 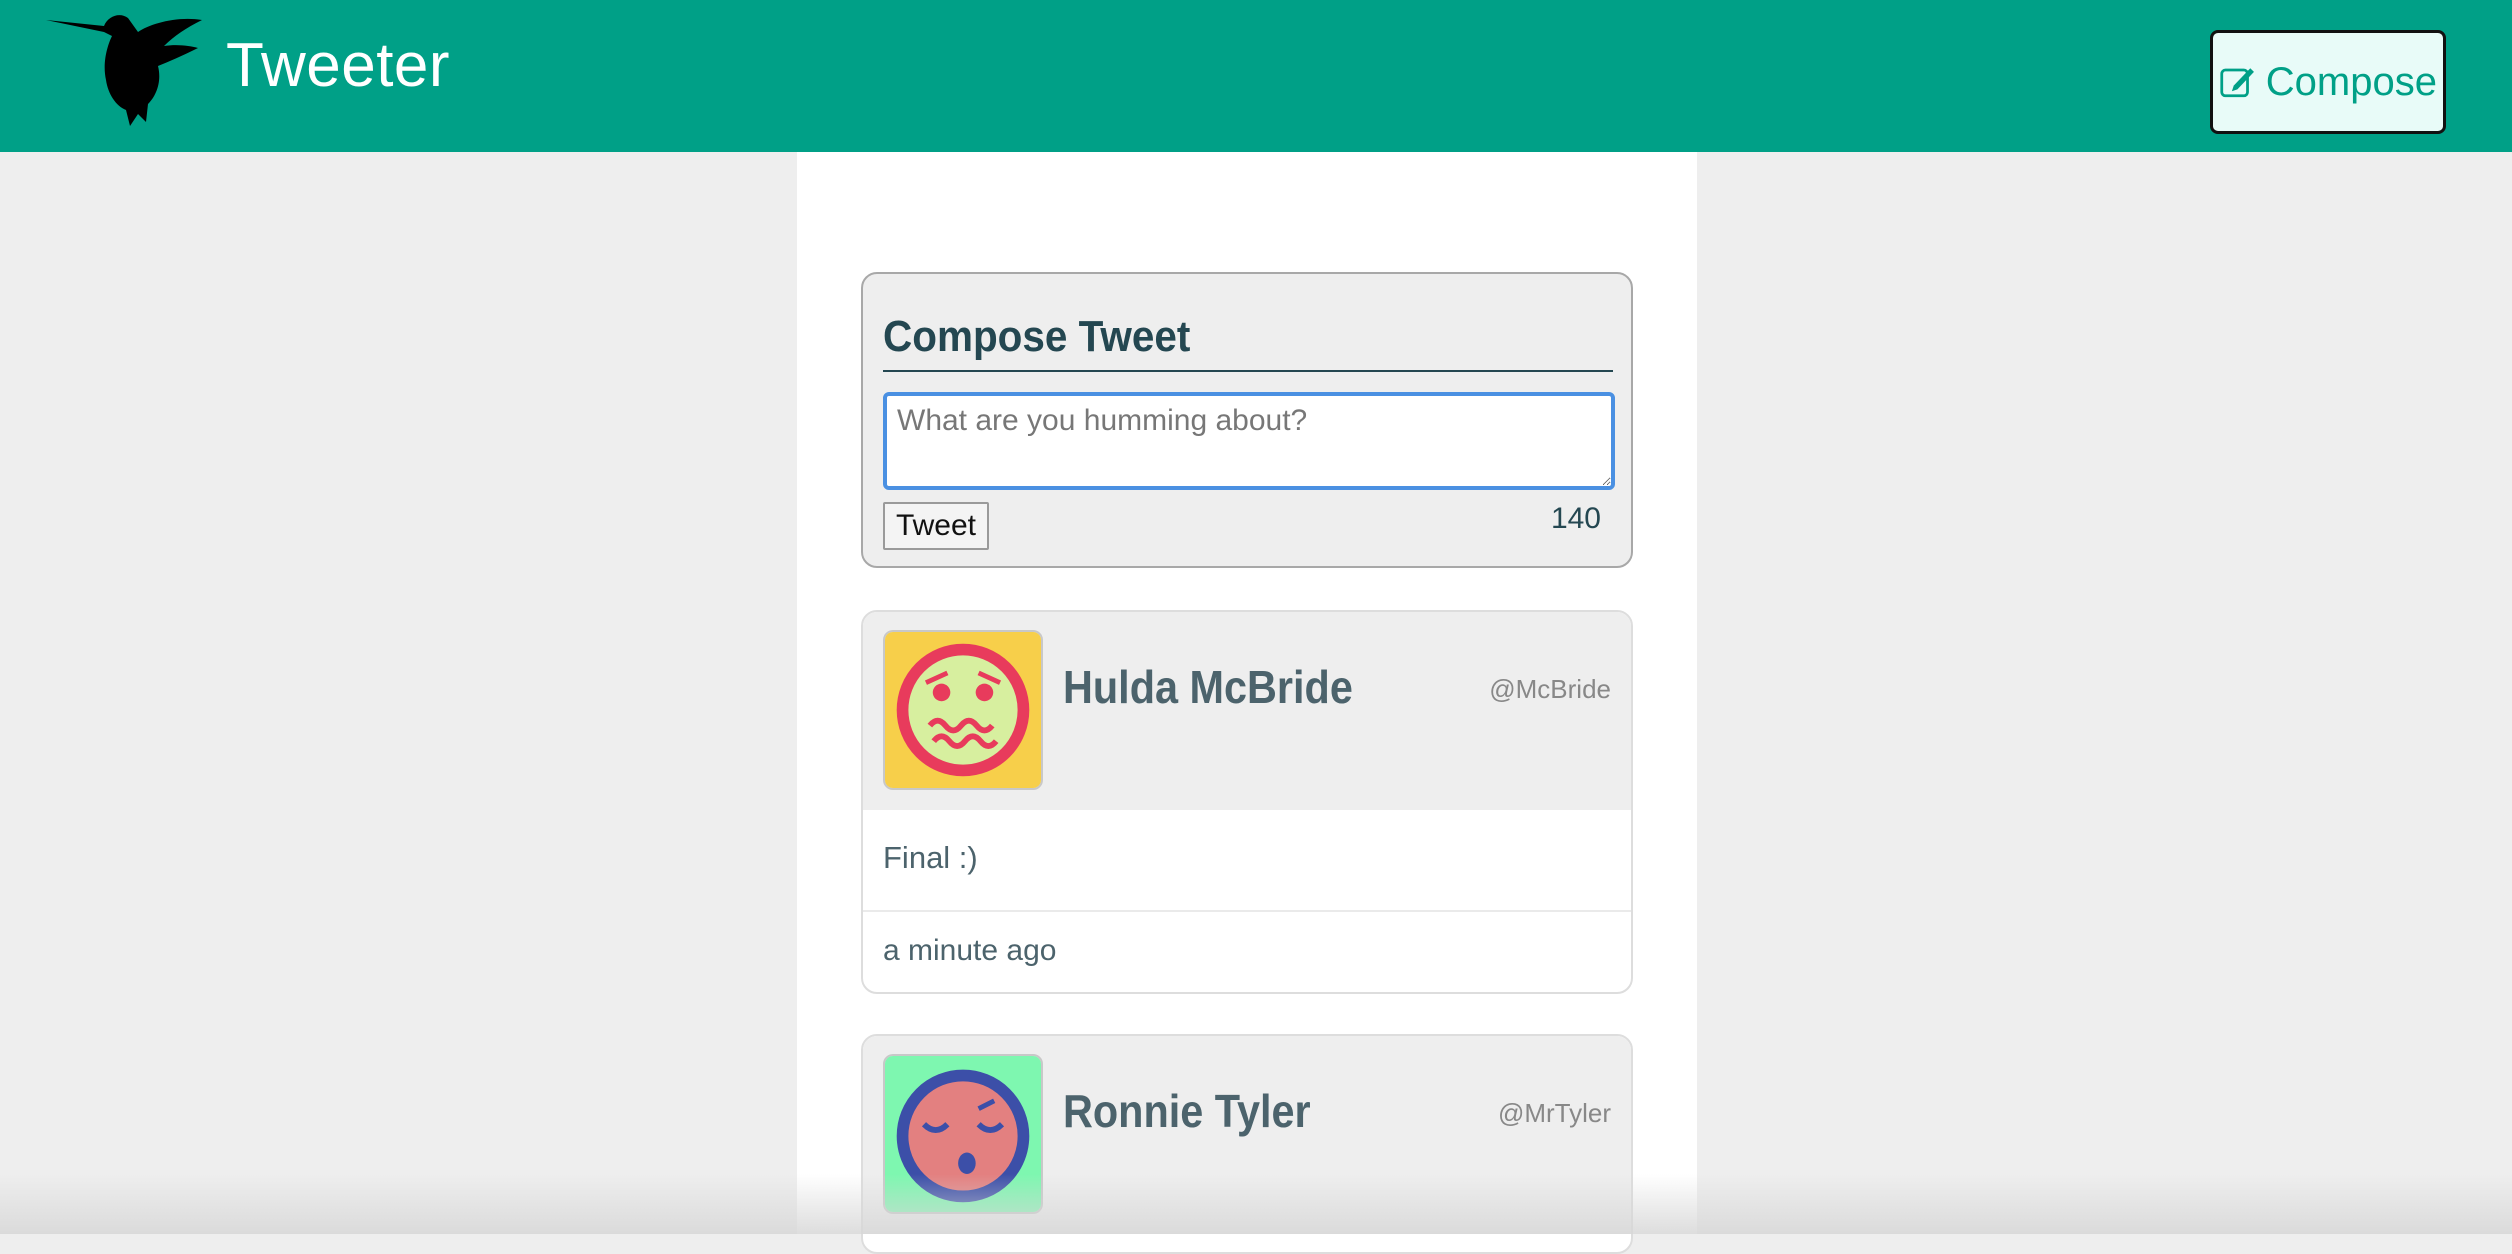 I want to click on compose-tweet-panel: Compose Tweet Tweet 140, so click(x=1247, y=420).